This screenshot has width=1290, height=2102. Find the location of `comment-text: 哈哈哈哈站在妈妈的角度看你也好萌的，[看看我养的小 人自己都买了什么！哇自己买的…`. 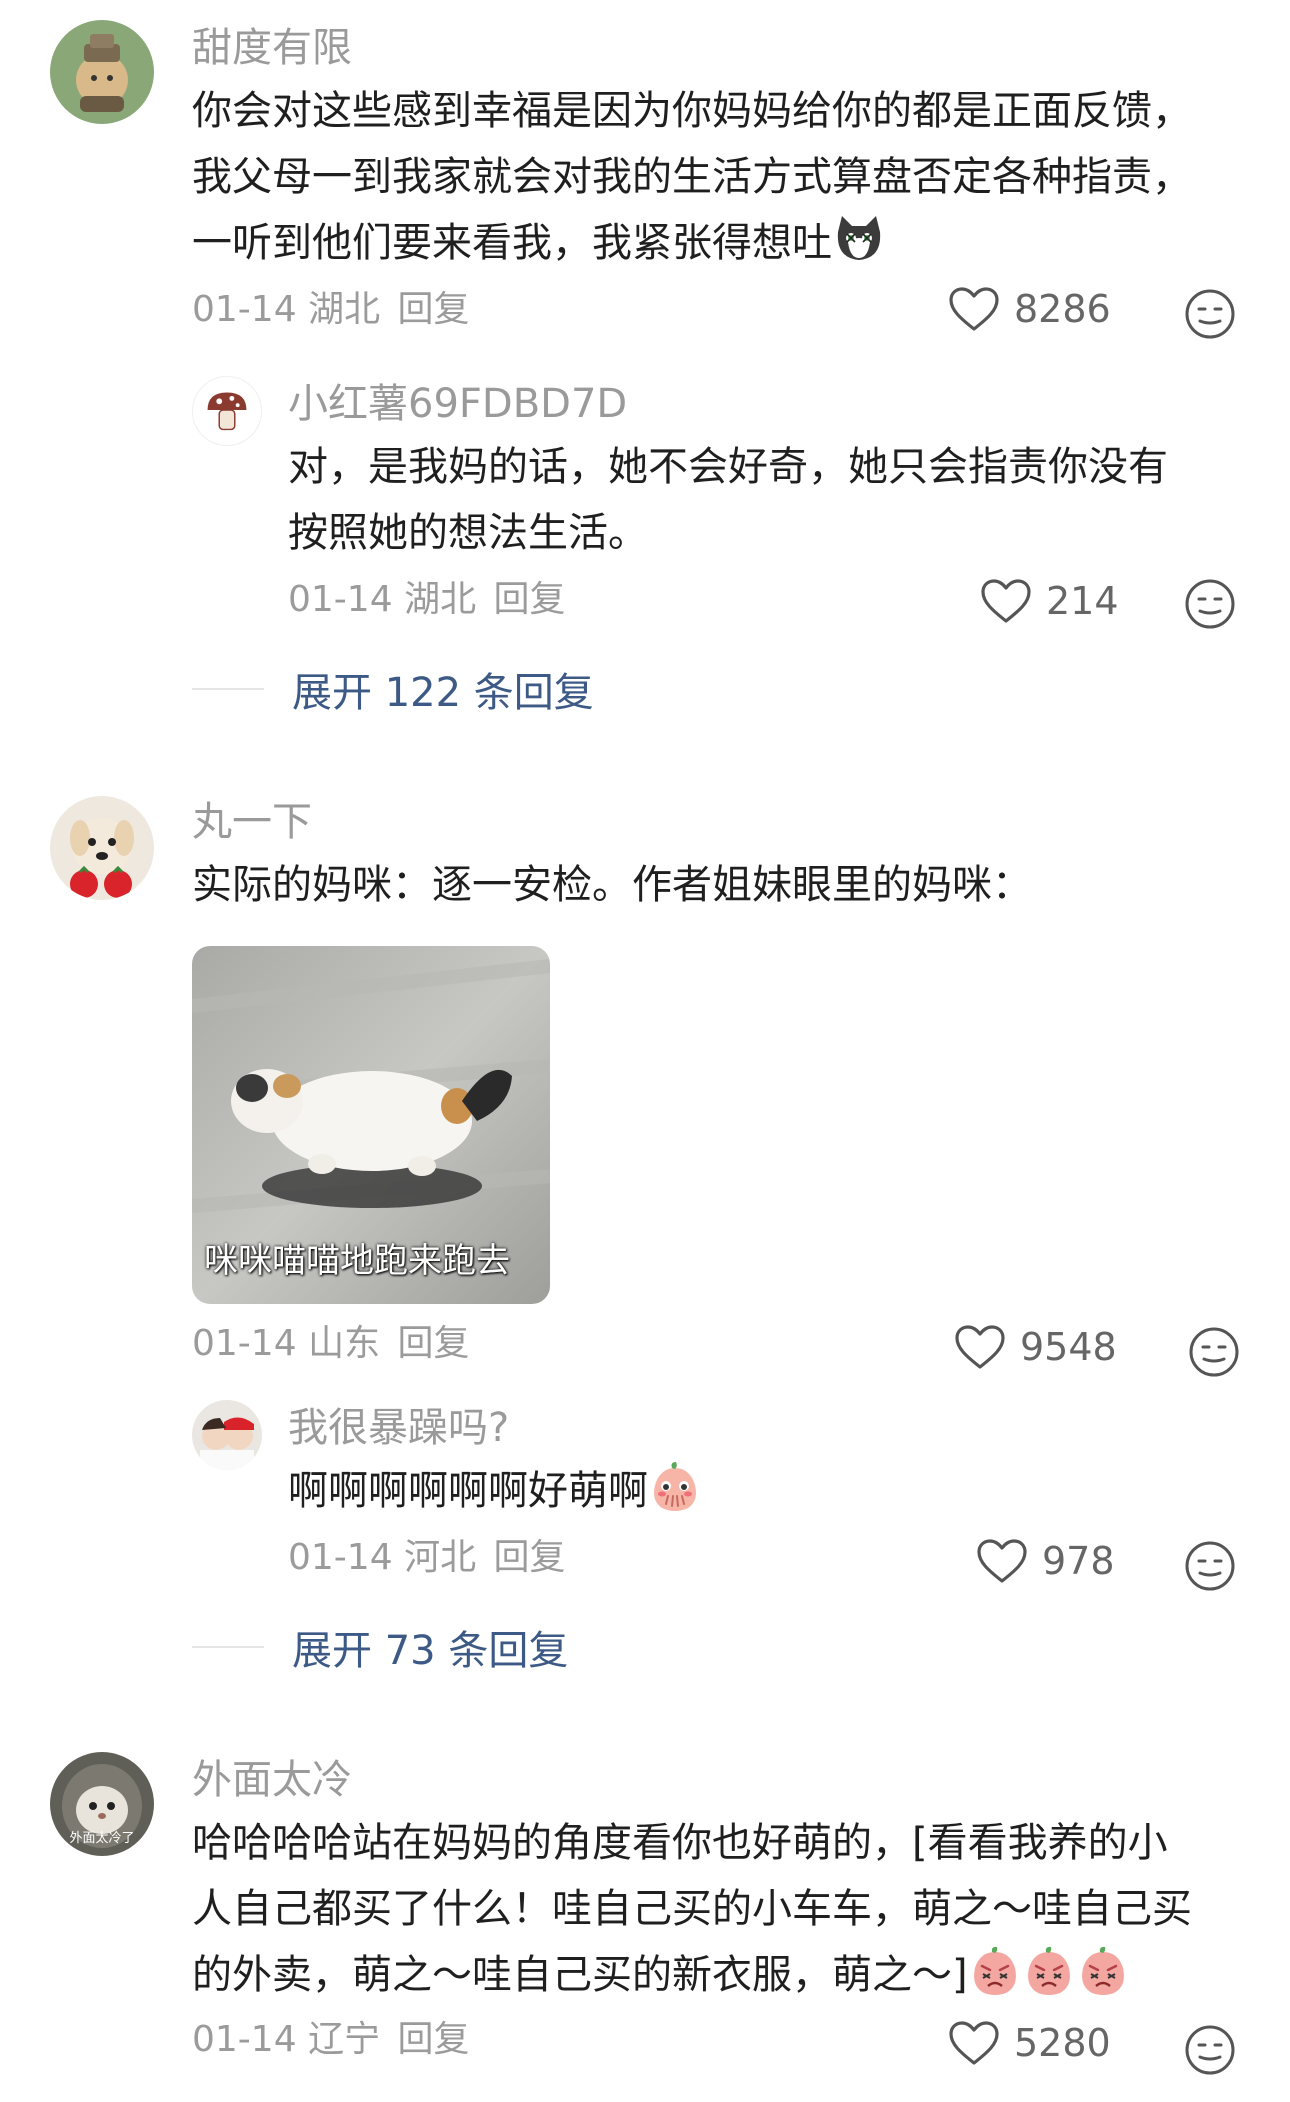

comment-text: 哈哈哈哈站在妈妈的角度看你也好萌的，[看看我养的小 人自己都买了什么！哇自己买的… is located at coordinates (692, 1909).